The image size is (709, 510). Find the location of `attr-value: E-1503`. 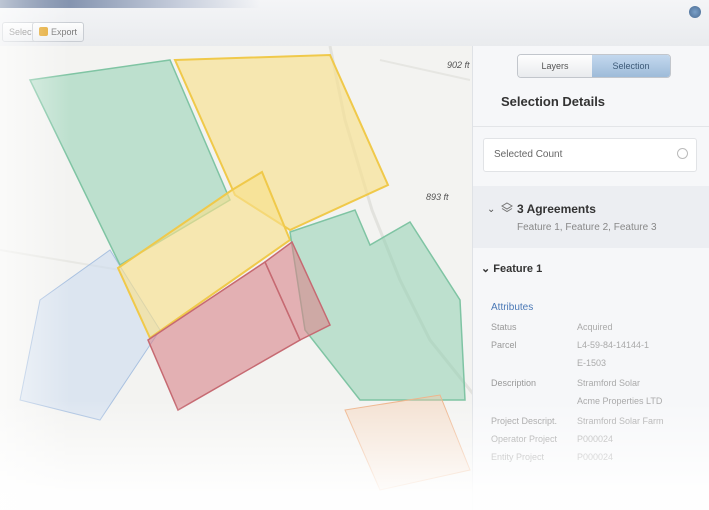

attr-value: E-1503 is located at coordinates (592, 363).